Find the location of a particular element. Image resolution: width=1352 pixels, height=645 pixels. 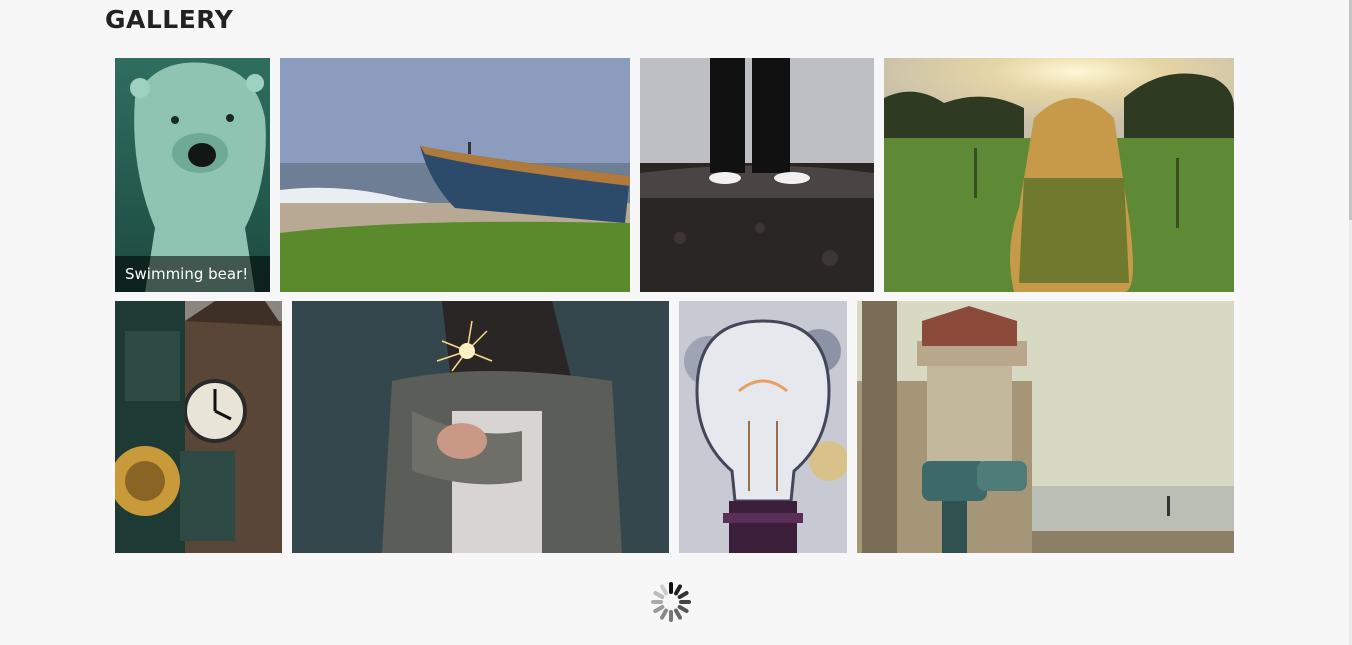

gallery-tile-boat is located at coordinates (455, 175).